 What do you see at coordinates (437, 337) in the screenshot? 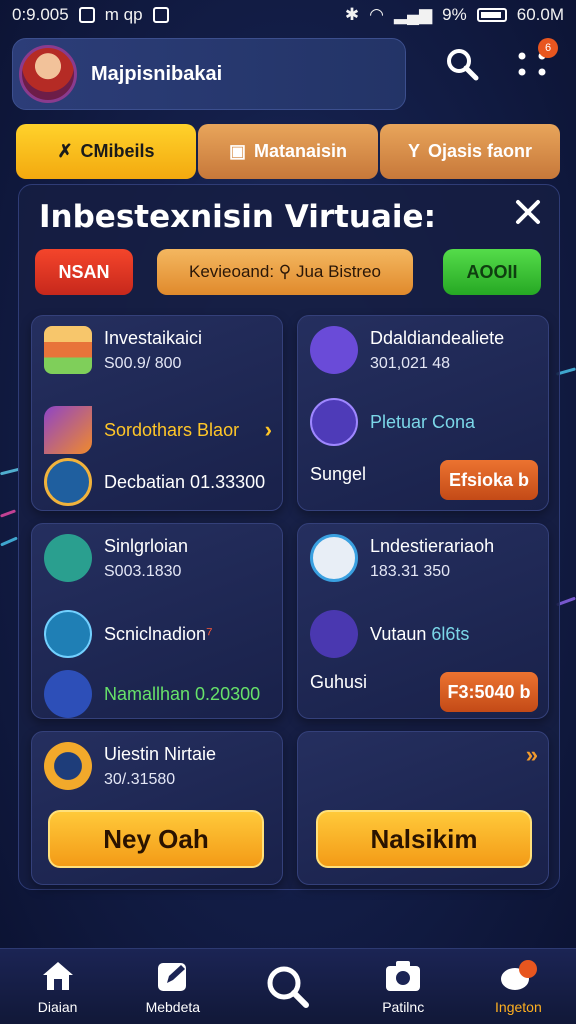
I see `card-title: Ddaldiandealiete` at bounding box center [437, 337].